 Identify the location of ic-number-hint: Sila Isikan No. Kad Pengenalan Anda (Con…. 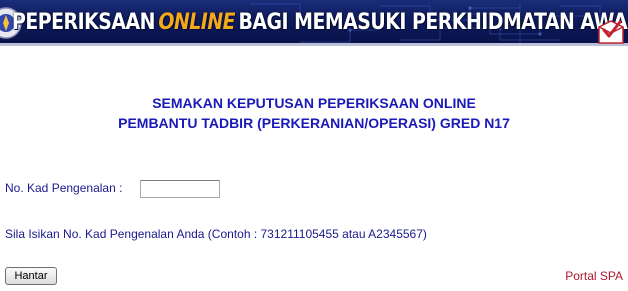
(216, 234).